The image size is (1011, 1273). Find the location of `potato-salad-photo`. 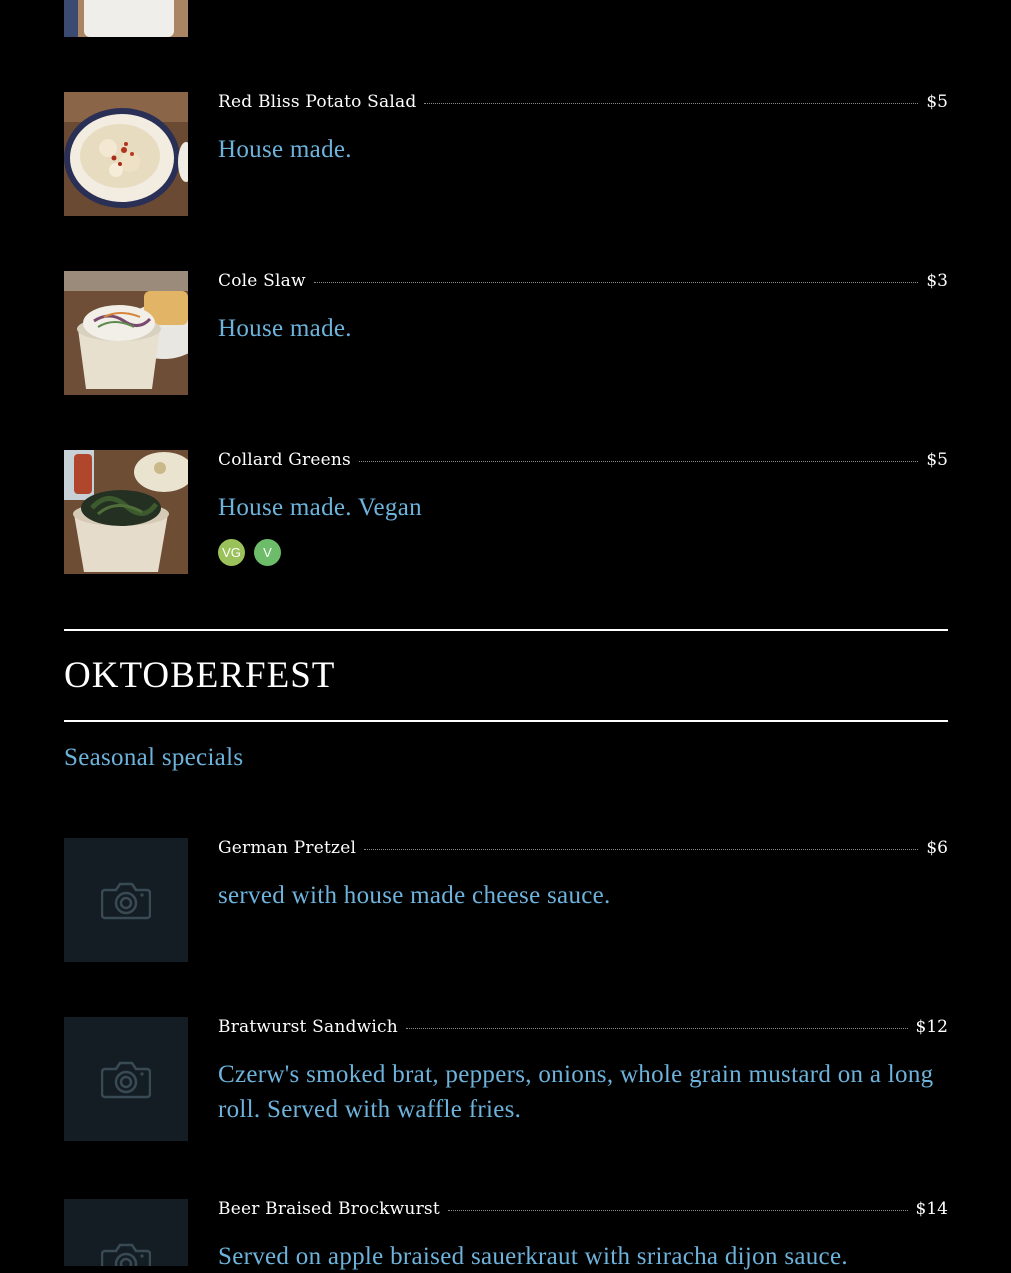

potato-salad-photo is located at coordinates (126, 154).